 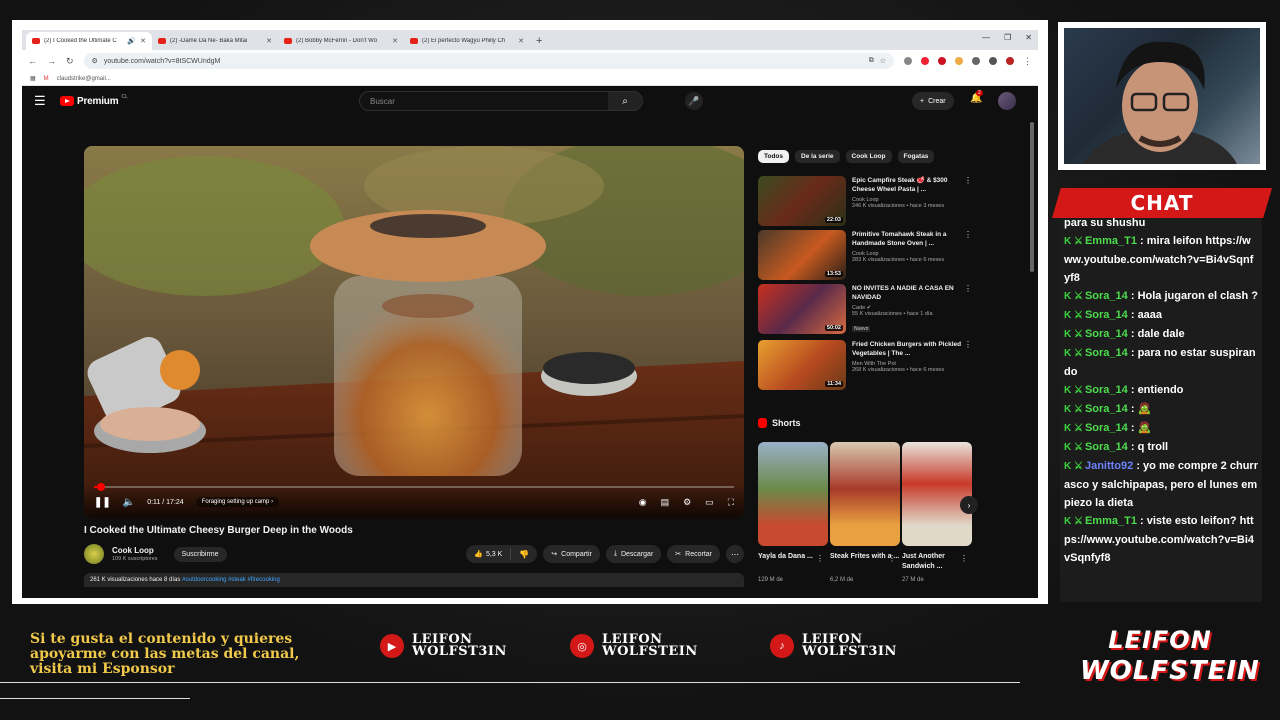 What do you see at coordinates (1109, 466) in the screenshot?
I see `chat-username: Janitto92` at bounding box center [1109, 466].